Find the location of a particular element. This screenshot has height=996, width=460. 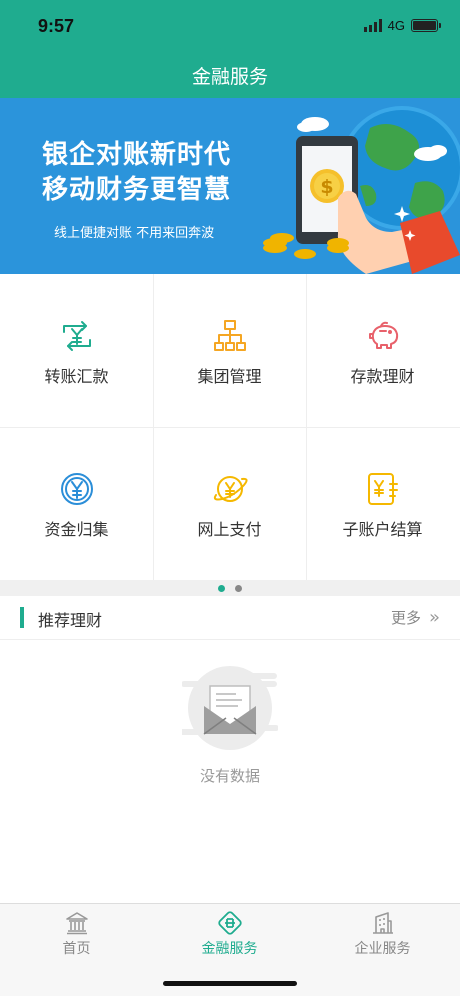

office-building-icon is located at coordinates (382, 923).